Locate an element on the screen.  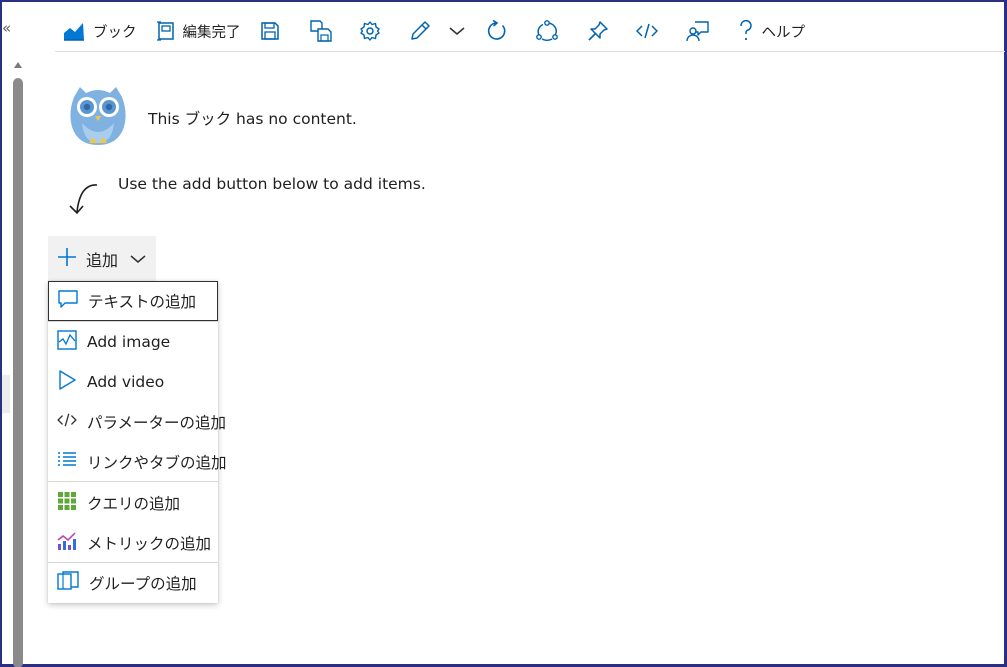
edit-pencil-button is located at coordinates (420, 31).